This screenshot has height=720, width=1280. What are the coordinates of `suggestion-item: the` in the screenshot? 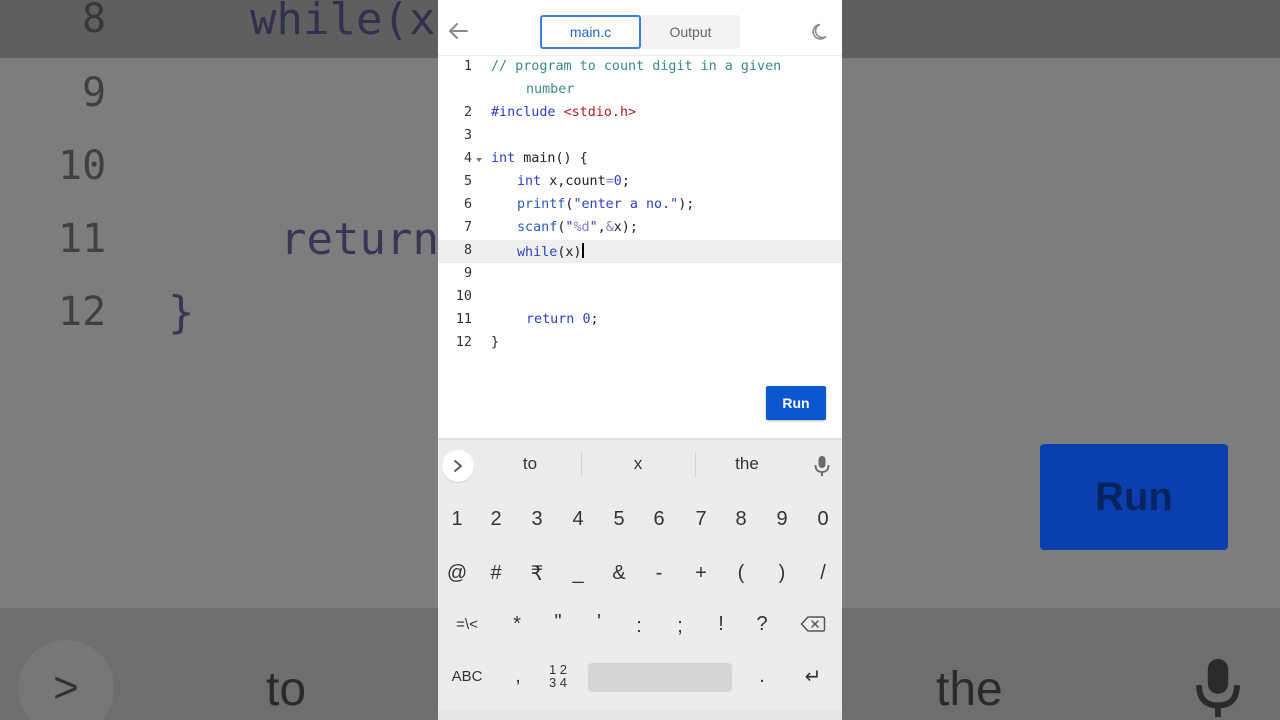 It's located at (747, 464).